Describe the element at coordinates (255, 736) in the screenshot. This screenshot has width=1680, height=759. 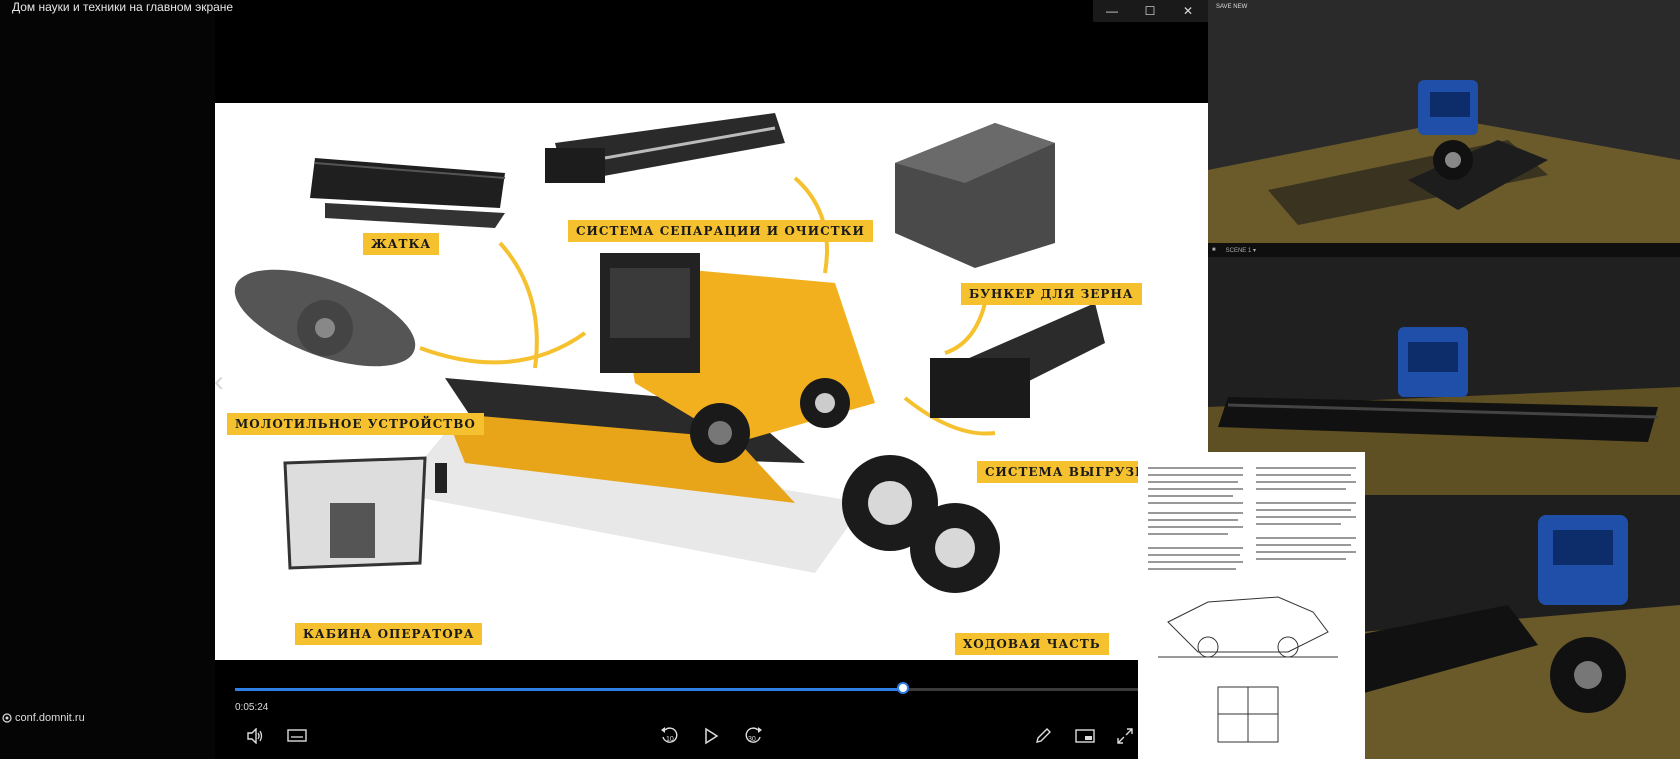
I see `volume-icon` at that location.